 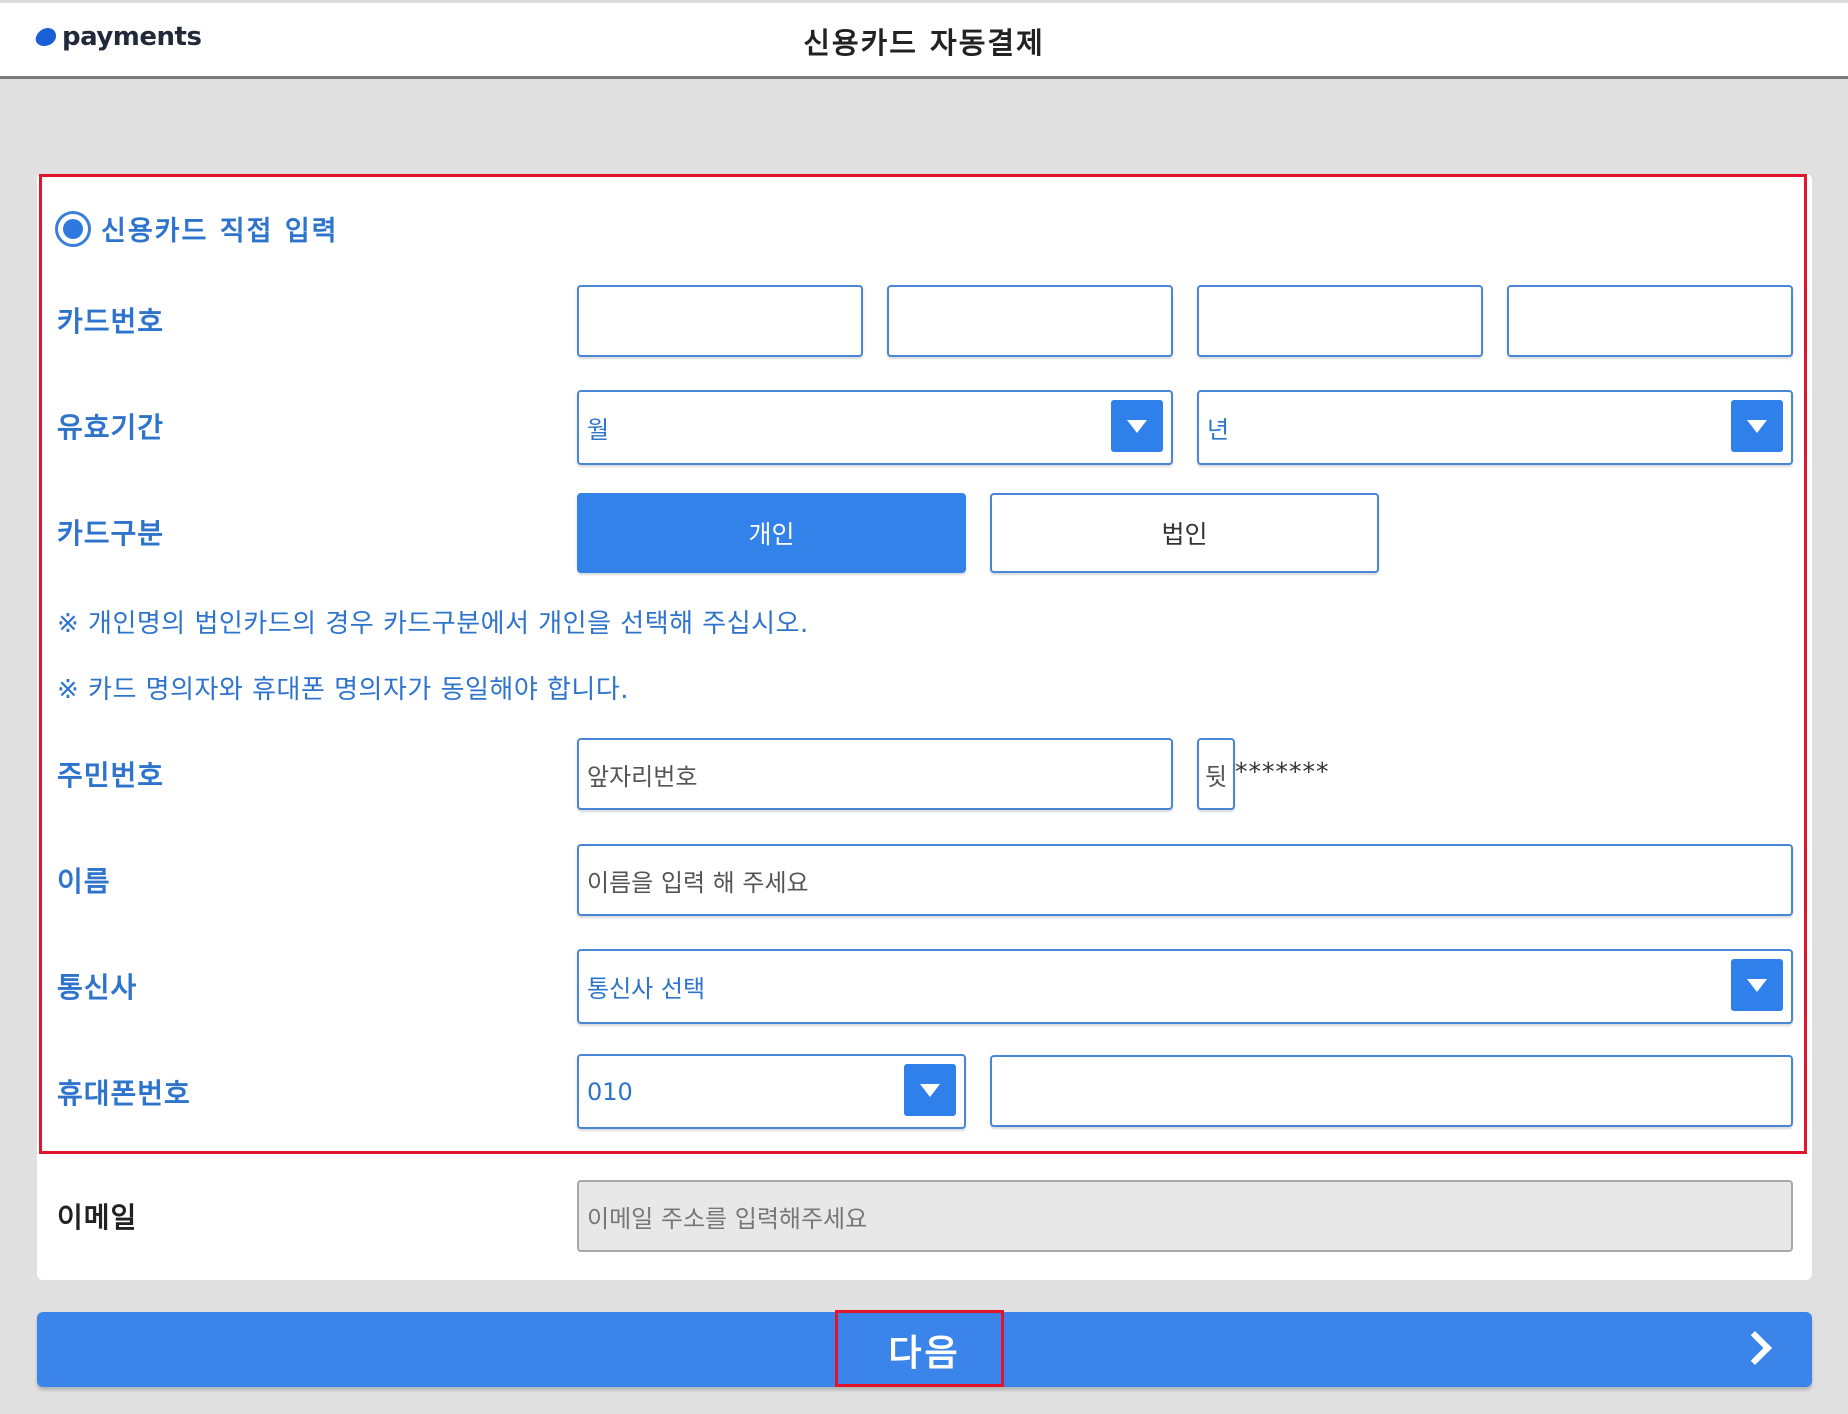 I want to click on card-type-personal-button: 개인, so click(x=771, y=533).